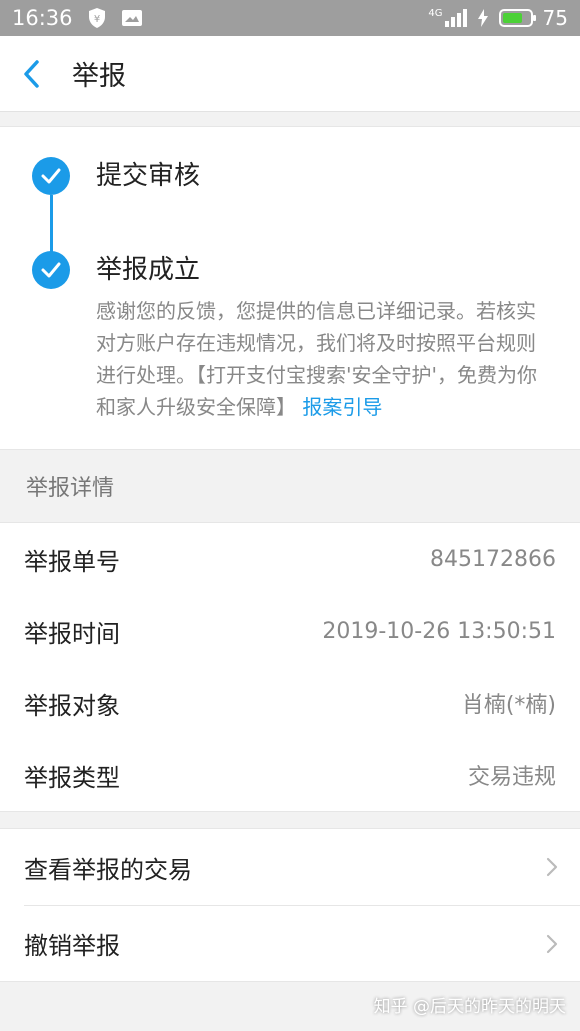 The image size is (580, 1031). I want to click on detail-value: 肖楠(*楠), so click(508, 705).